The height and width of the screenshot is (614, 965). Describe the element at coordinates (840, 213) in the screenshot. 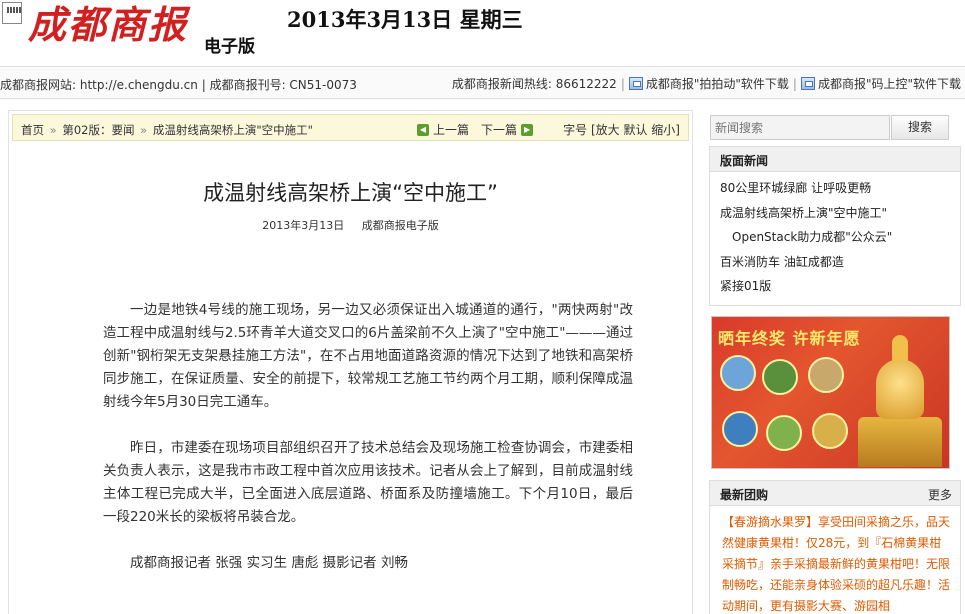

I see `list-item: 成温射线高架桥上演"空中施工"` at that location.